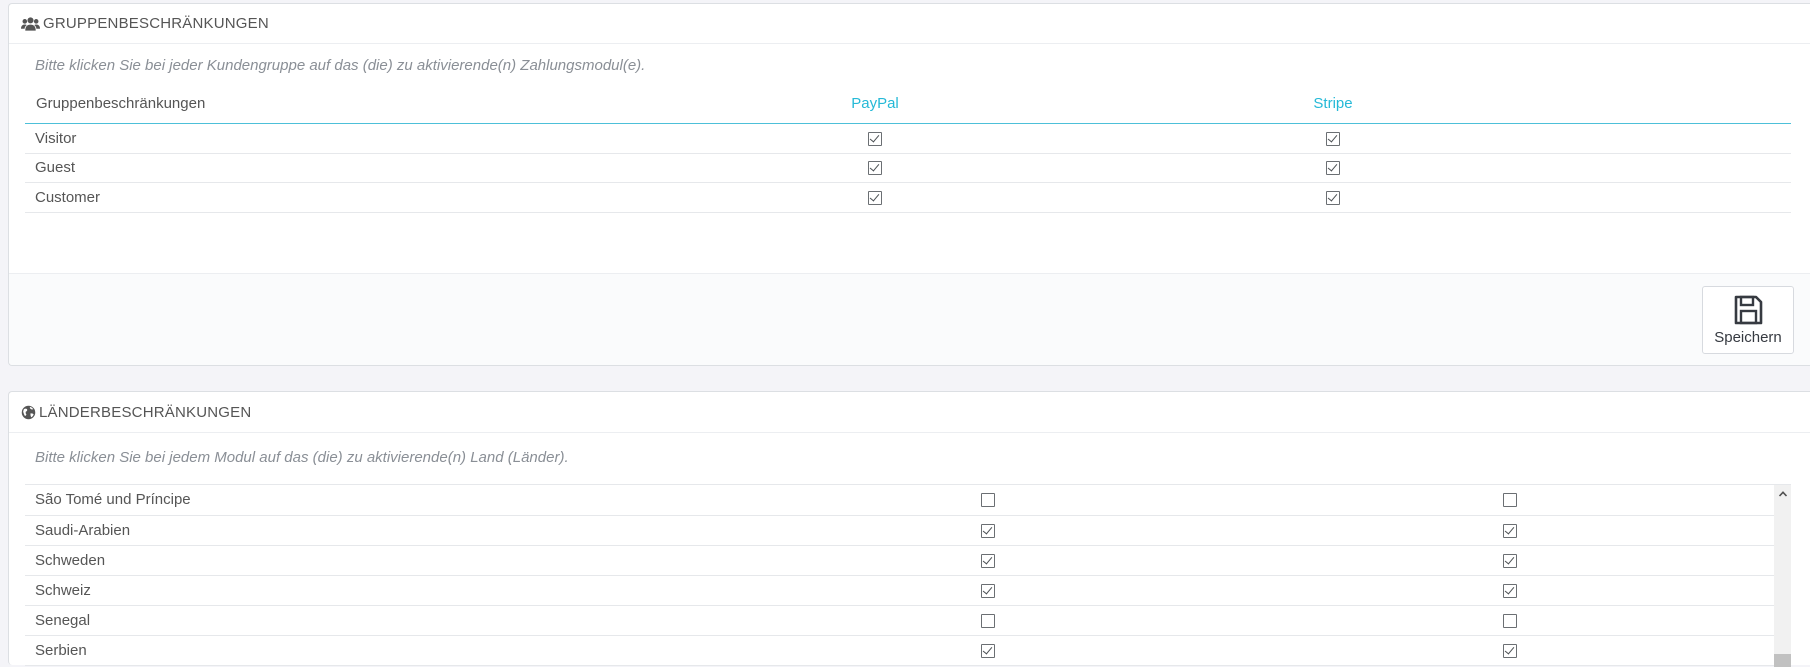 The width and height of the screenshot is (1810, 667). I want to click on table-row: Serbien, so click(904, 650).